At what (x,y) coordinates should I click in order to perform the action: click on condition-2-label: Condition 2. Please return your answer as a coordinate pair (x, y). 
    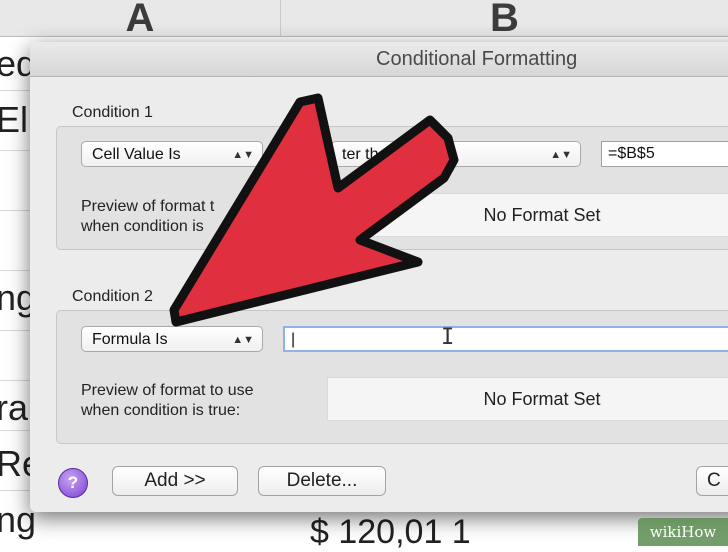
    Looking at the image, I should click on (112, 296).